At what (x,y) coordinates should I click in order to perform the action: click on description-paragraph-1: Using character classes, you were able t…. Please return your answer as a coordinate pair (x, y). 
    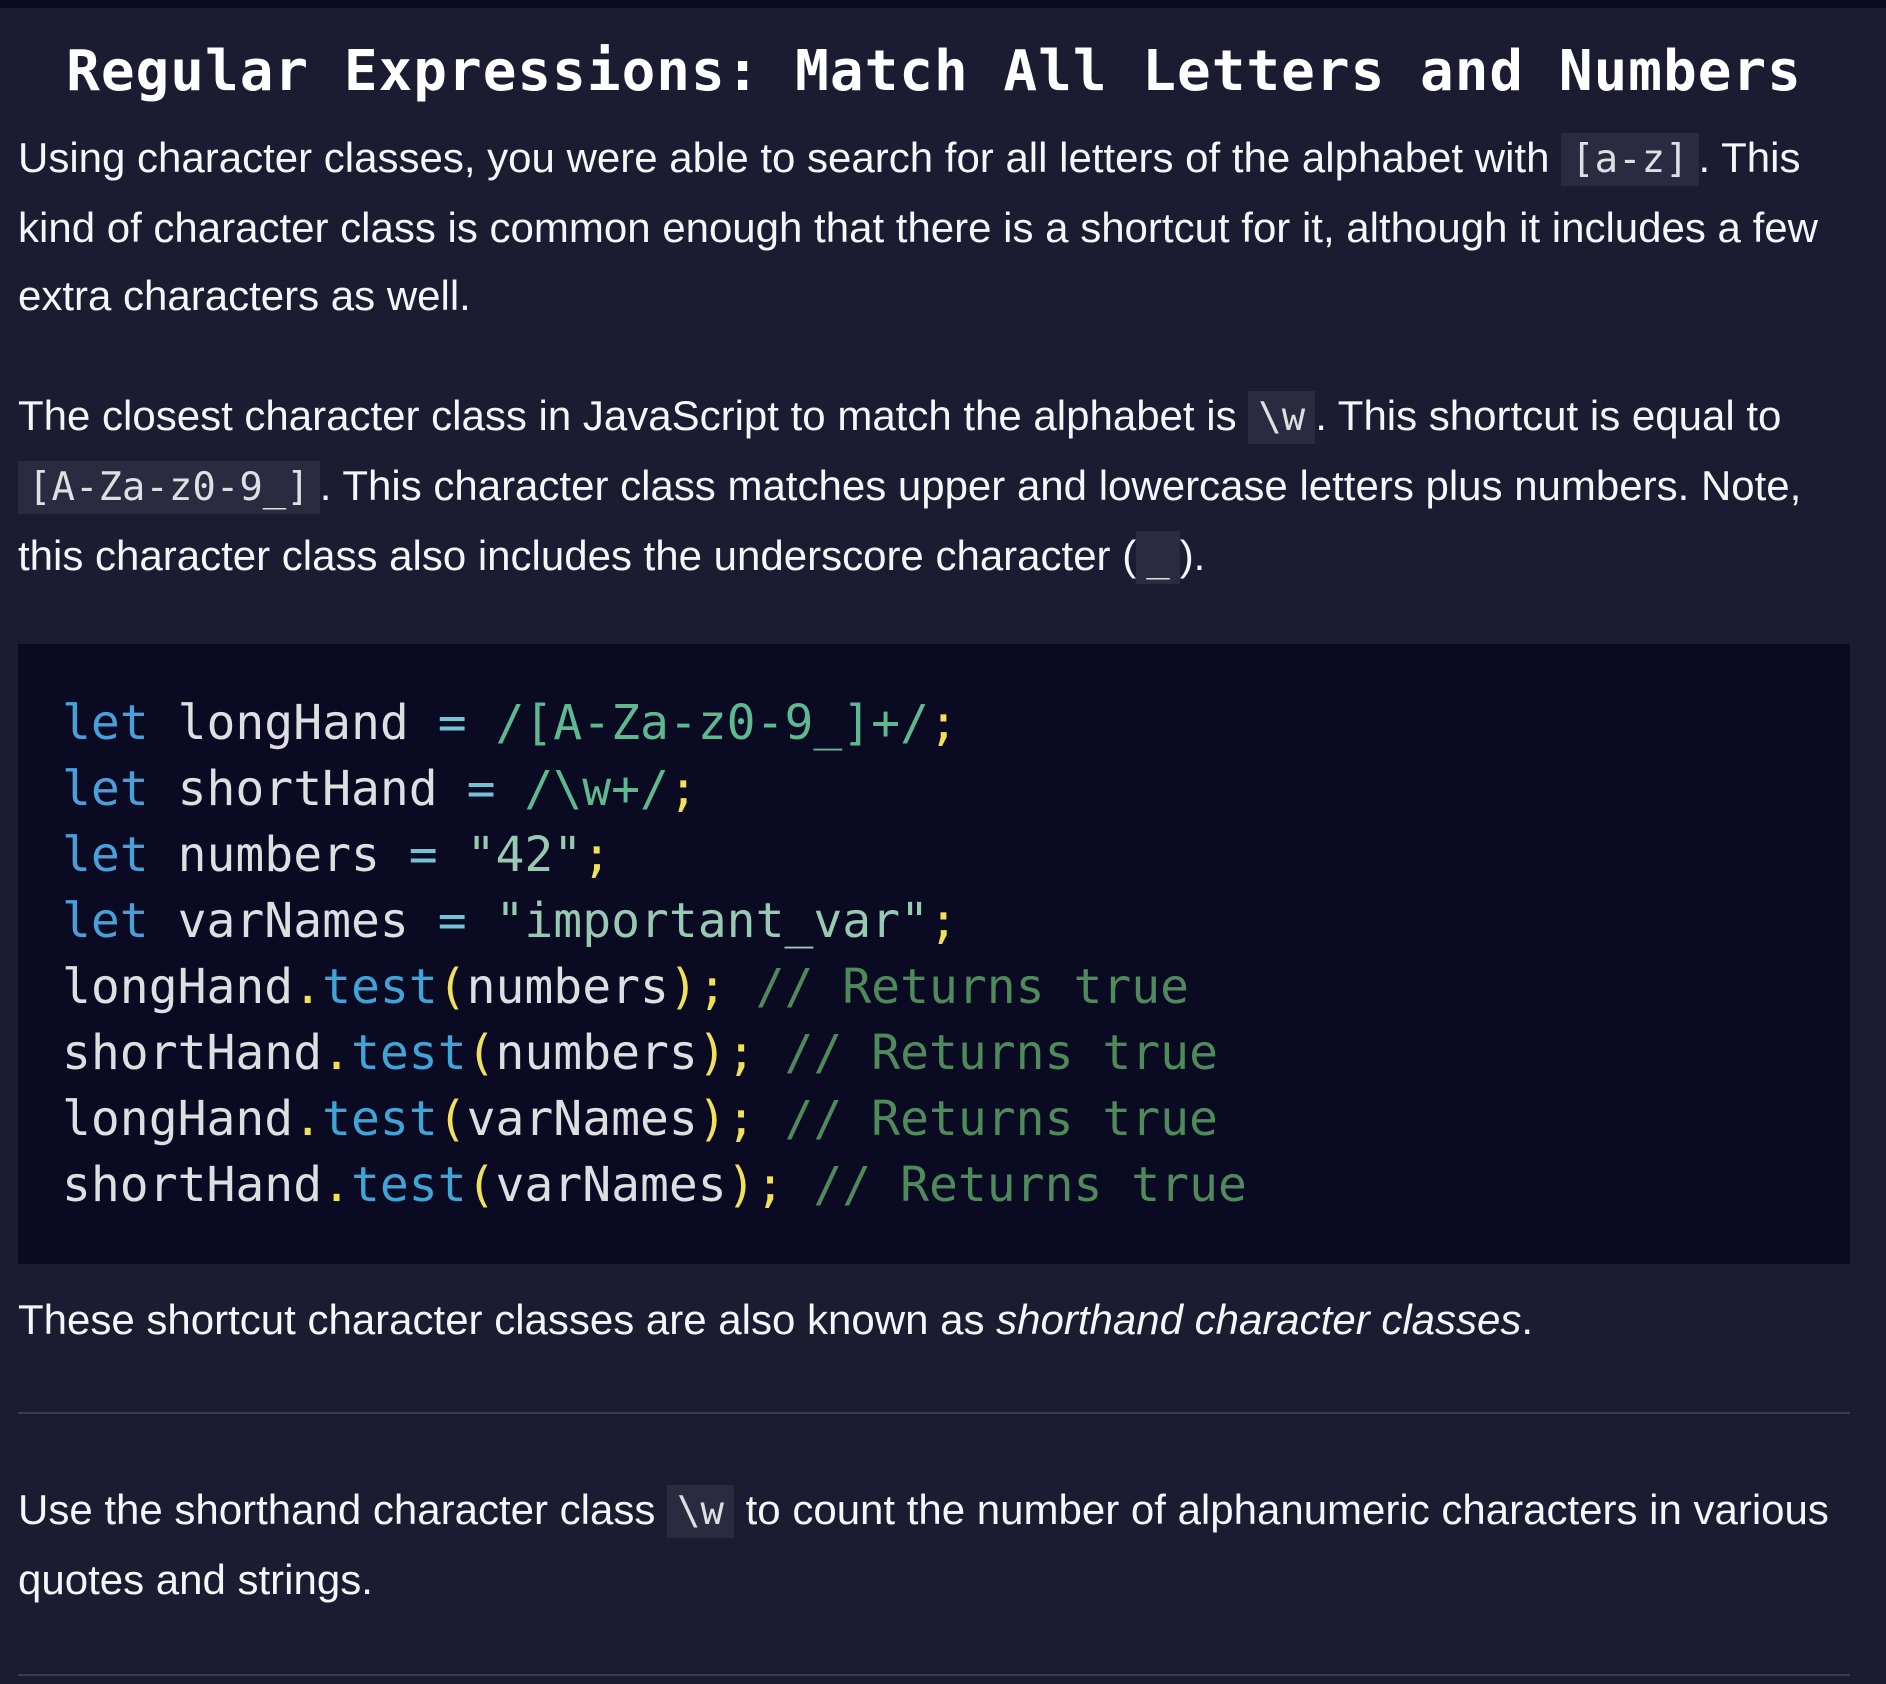
    Looking at the image, I should click on (934, 227).